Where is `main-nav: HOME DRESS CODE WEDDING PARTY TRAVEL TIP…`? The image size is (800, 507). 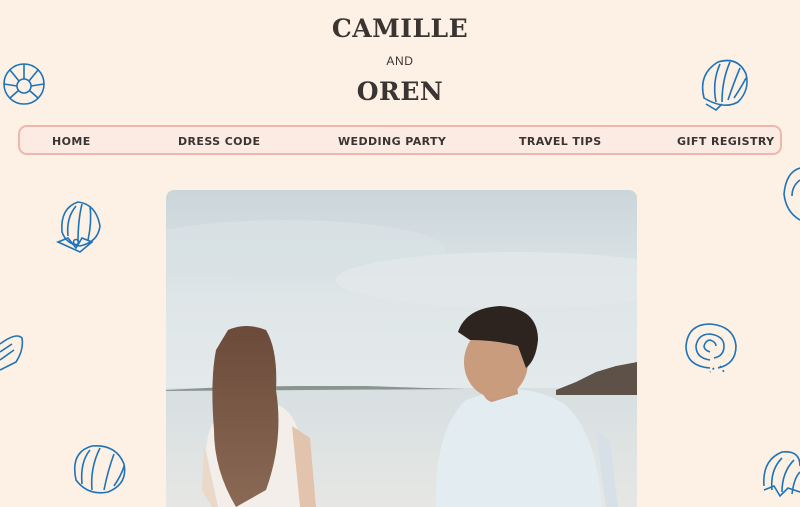 main-nav: HOME DRESS CODE WEDDING PARTY TRAVEL TIP… is located at coordinates (400, 140).